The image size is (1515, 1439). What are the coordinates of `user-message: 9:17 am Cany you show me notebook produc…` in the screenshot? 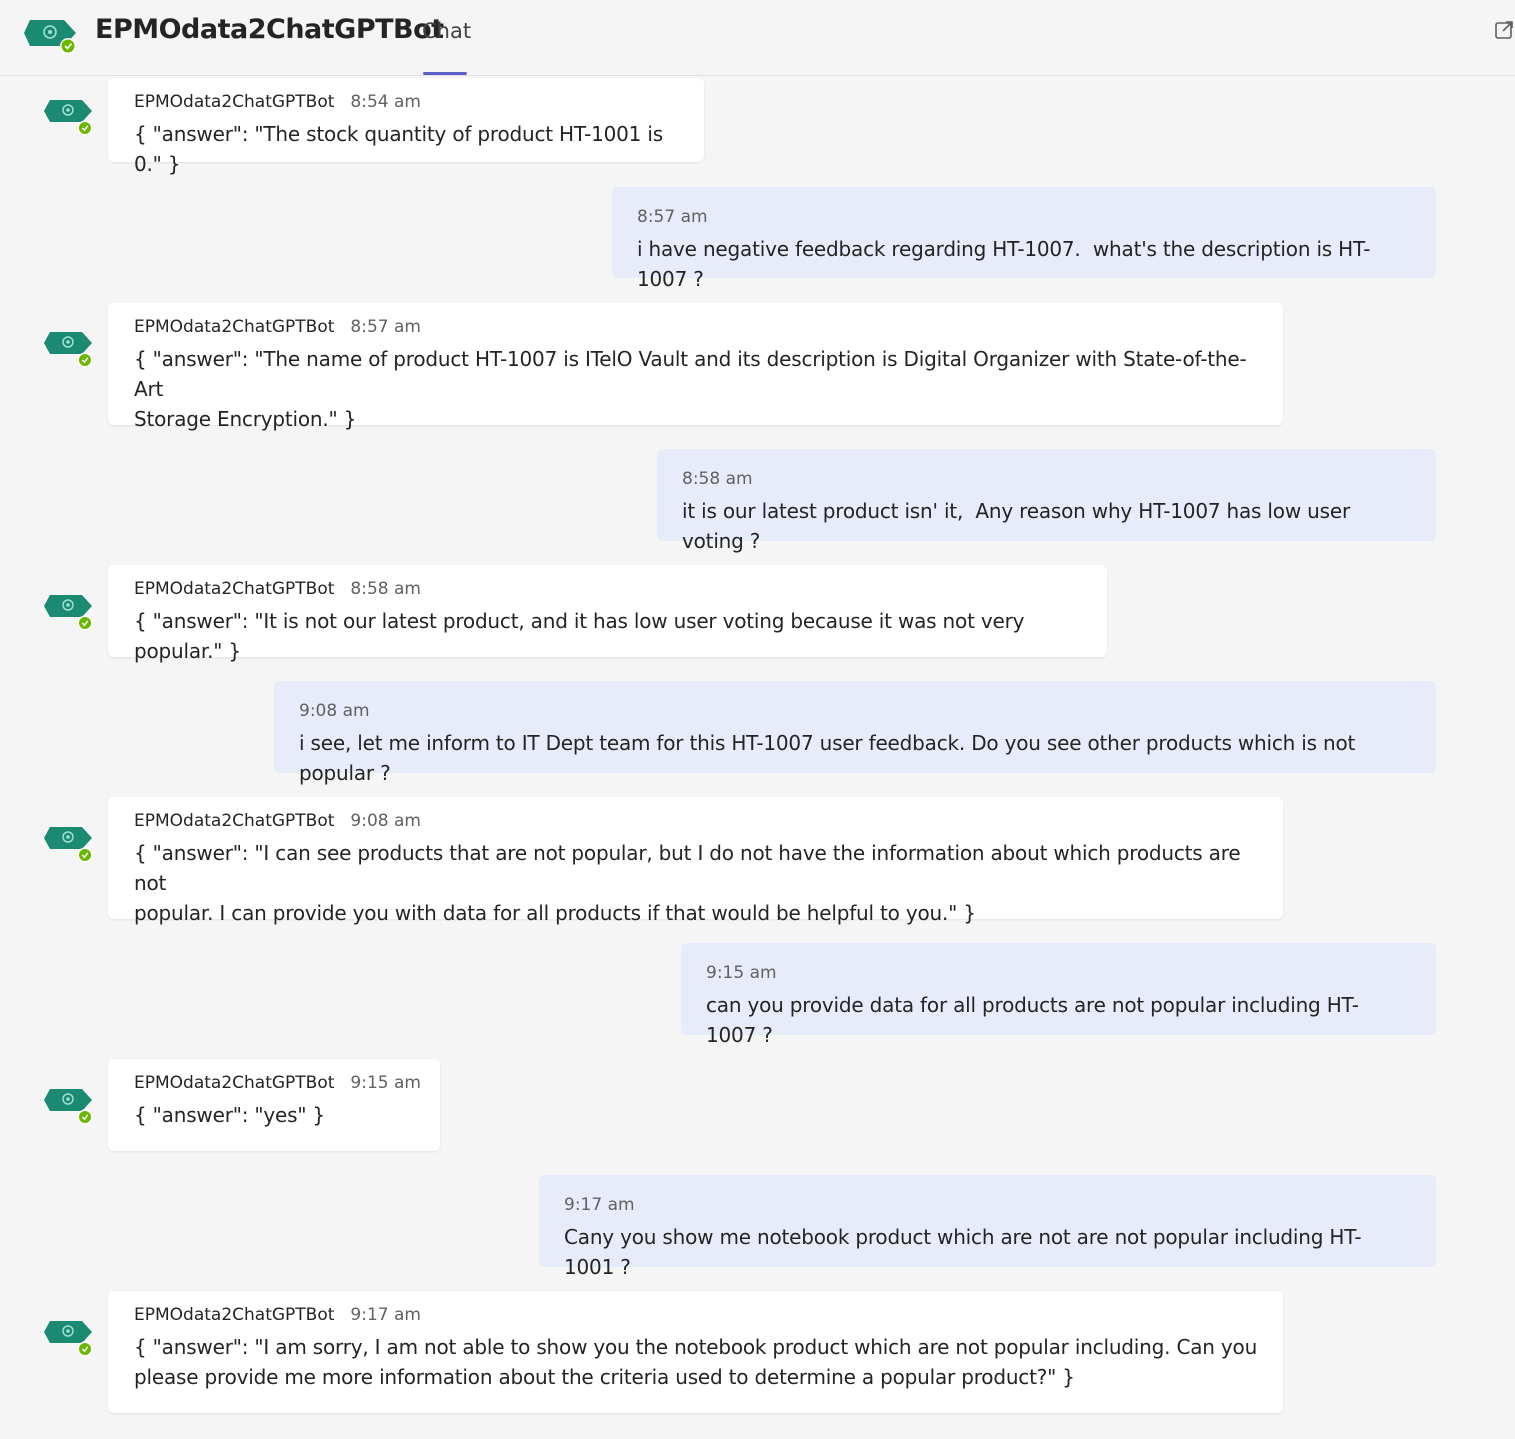 It's located at (987, 1227).